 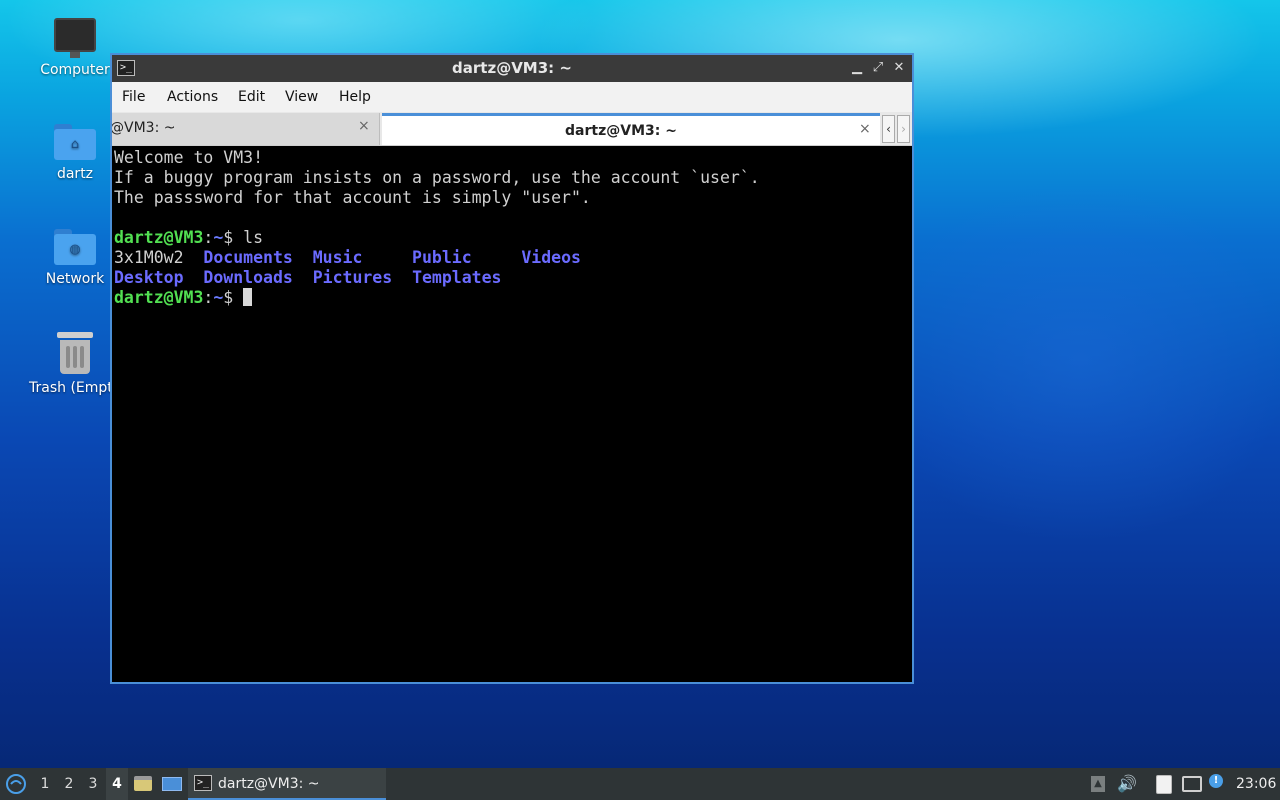 I want to click on workspace-3: 3, so click(x=93, y=784).